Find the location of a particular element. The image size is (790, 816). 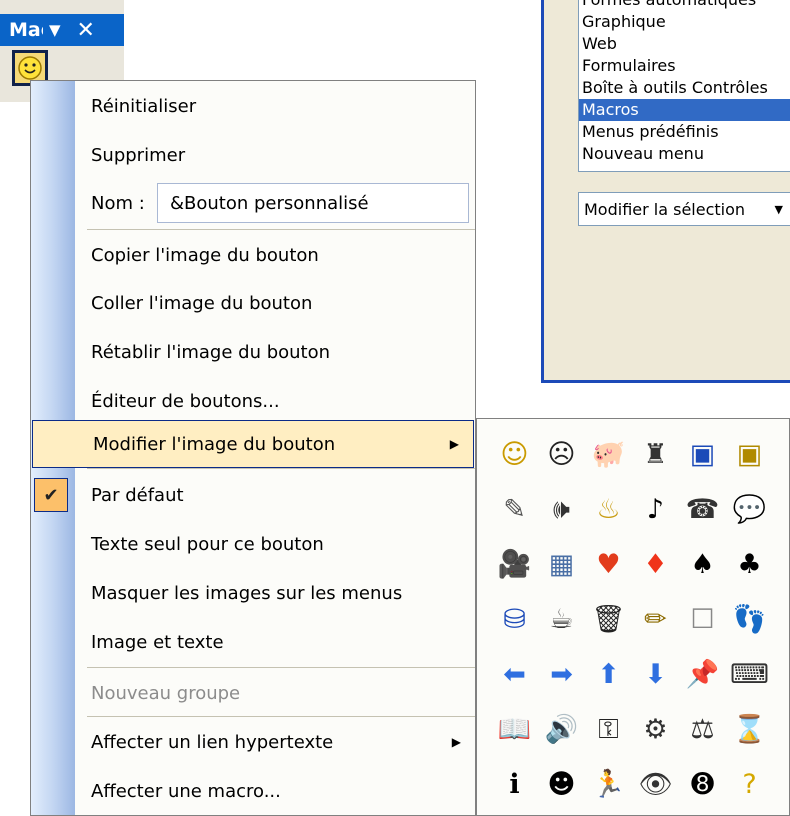

menu-item-reset: Réinitialiser is located at coordinates (253, 106).